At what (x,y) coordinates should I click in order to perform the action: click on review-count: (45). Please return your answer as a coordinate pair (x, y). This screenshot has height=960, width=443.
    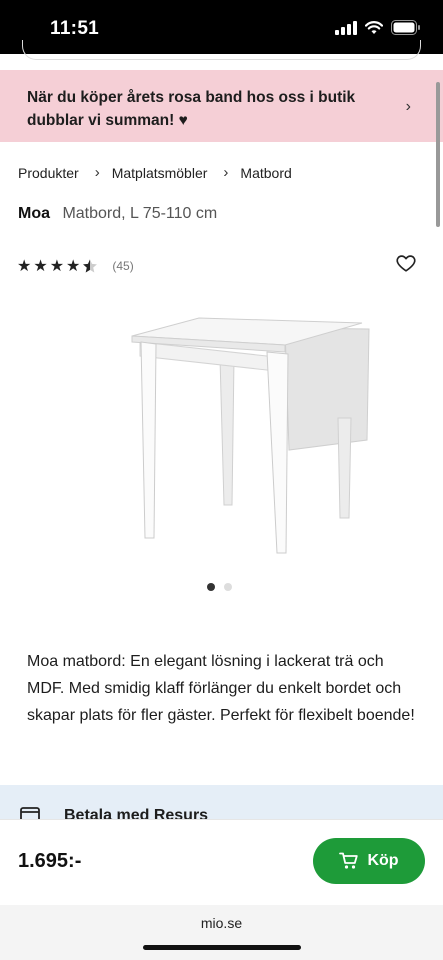
    Looking at the image, I should click on (123, 266).